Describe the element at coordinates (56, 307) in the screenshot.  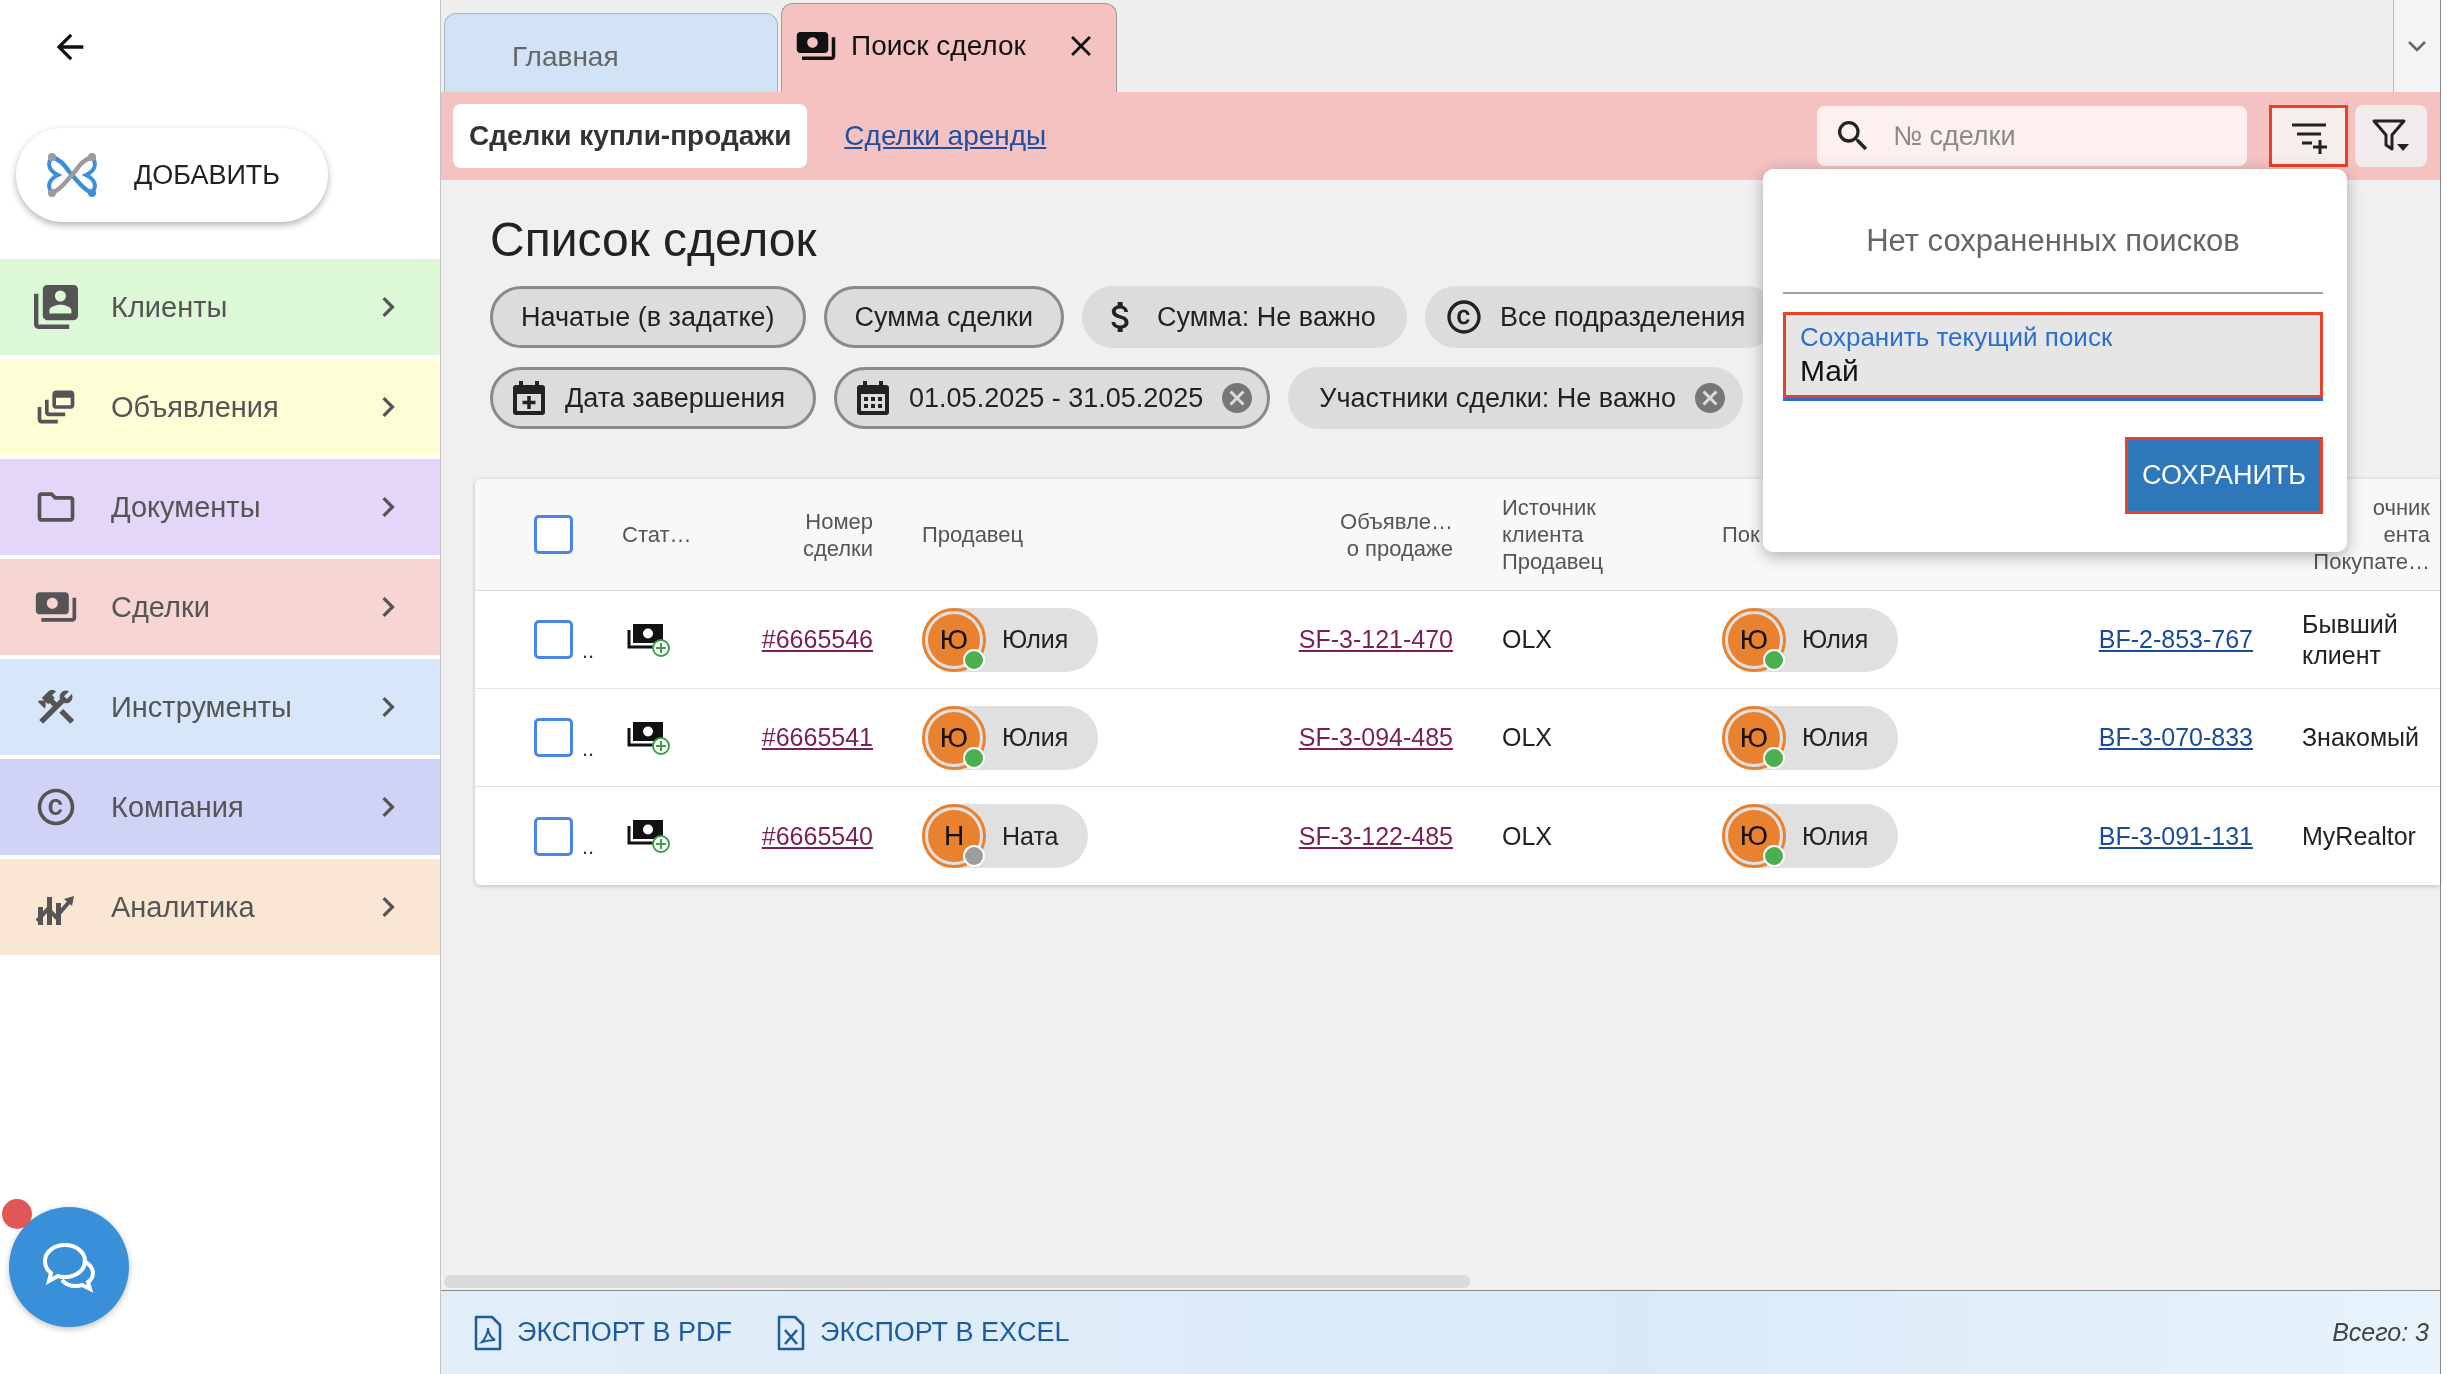
I see `person-card-icon` at that location.